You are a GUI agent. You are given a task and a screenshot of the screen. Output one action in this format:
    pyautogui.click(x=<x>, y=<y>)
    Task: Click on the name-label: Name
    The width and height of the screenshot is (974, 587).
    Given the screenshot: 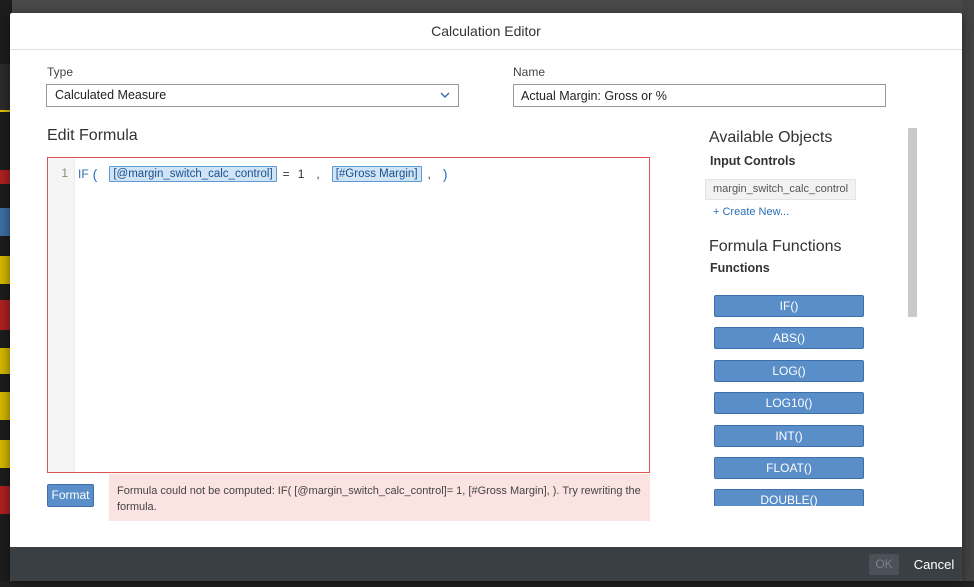 What is the action you would take?
    pyautogui.click(x=529, y=72)
    